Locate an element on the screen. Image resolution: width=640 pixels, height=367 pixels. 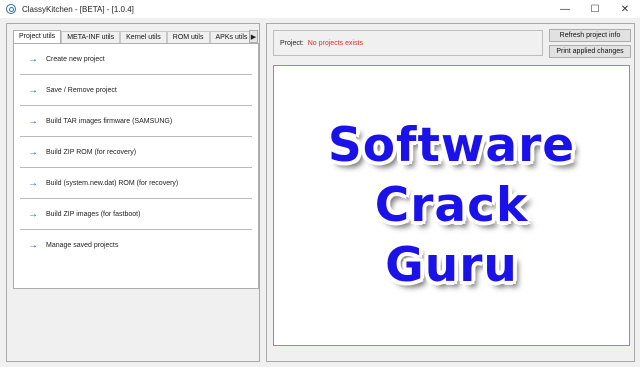
project-status: No projects exists is located at coordinates (335, 43).